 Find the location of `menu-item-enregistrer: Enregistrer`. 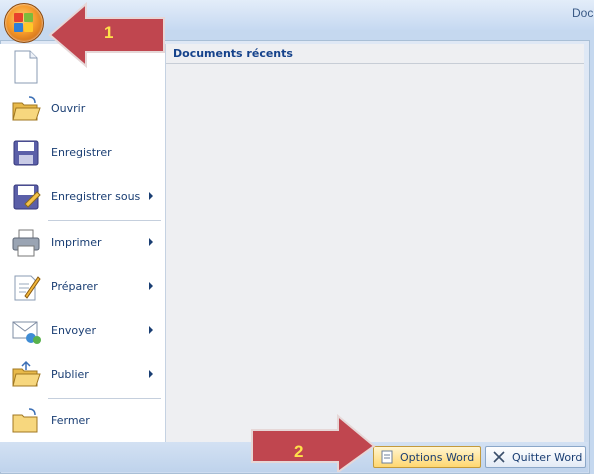

menu-item-enregistrer: Enregistrer is located at coordinates (82, 153).